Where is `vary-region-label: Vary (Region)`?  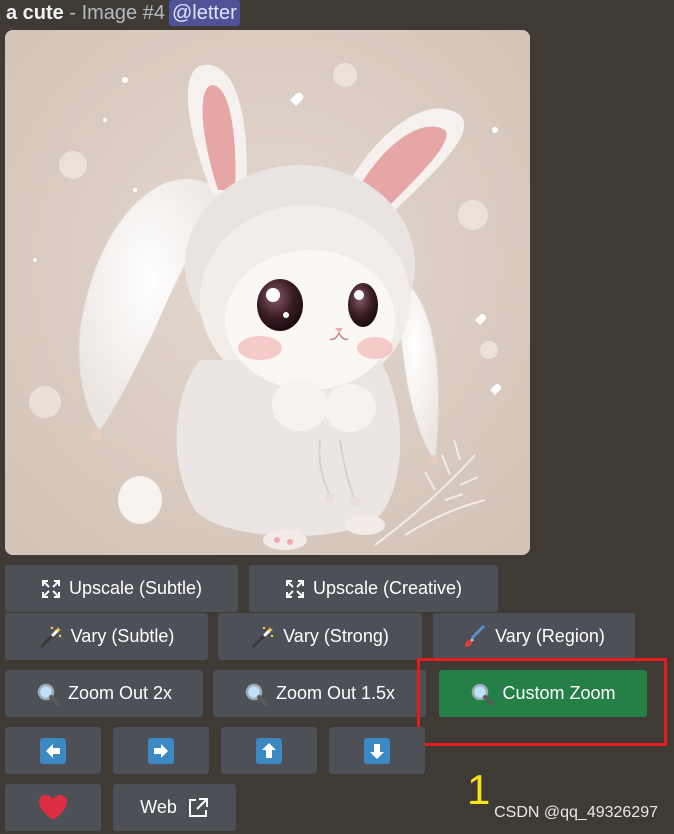 vary-region-label: Vary (Region) is located at coordinates (550, 636).